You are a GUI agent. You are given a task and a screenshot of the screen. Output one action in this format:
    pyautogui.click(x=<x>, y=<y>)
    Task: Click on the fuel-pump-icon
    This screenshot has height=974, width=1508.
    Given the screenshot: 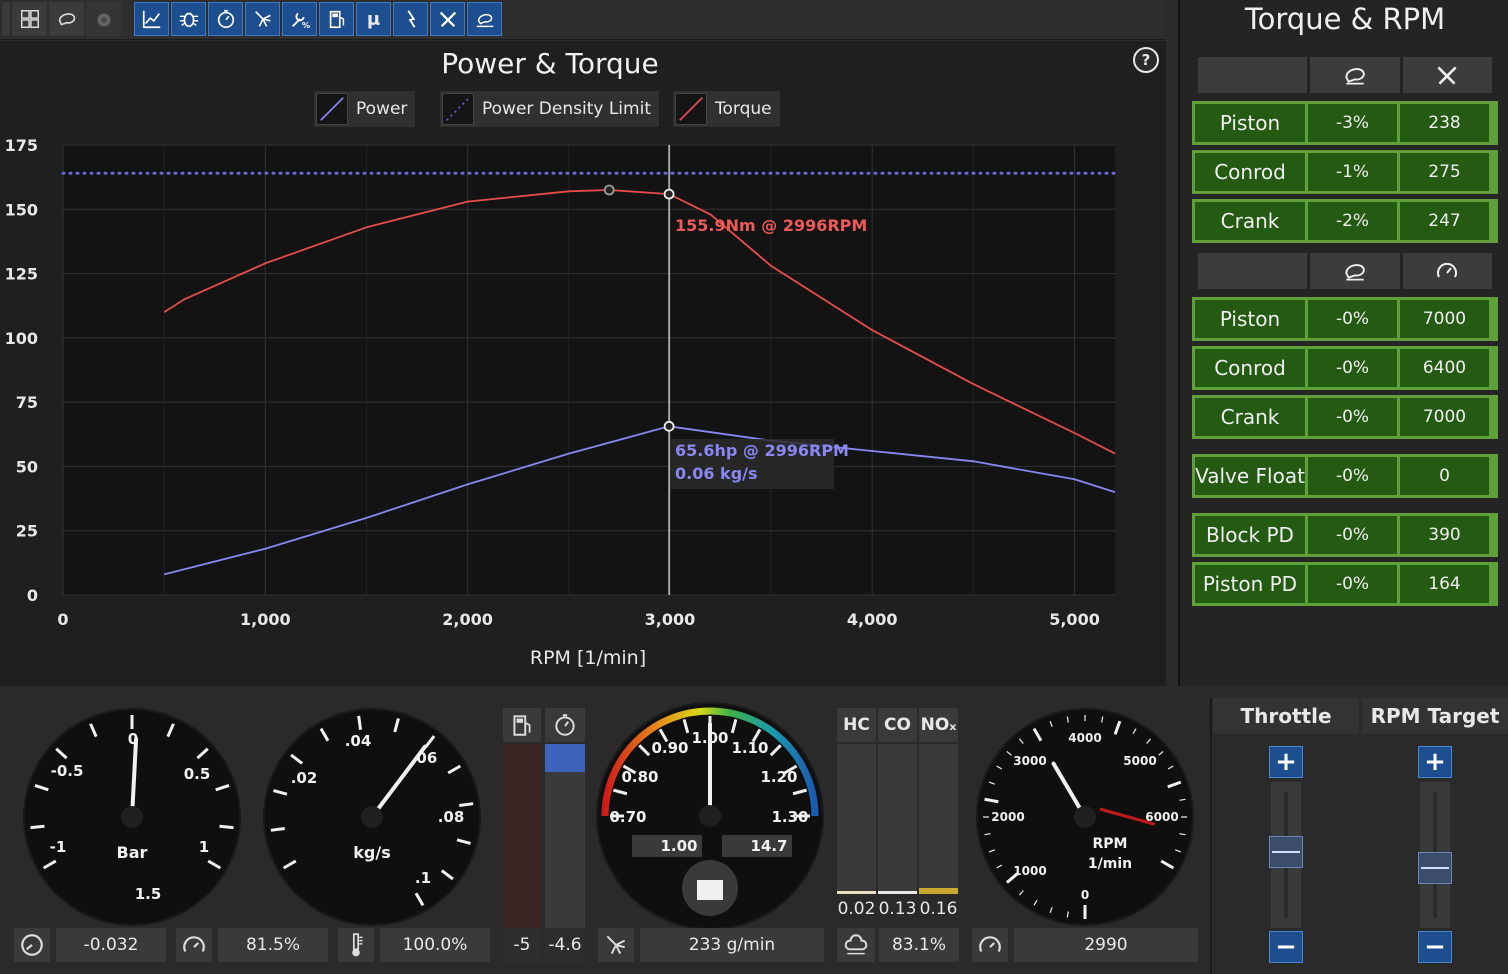 What is the action you would take?
    pyautogui.click(x=522, y=725)
    